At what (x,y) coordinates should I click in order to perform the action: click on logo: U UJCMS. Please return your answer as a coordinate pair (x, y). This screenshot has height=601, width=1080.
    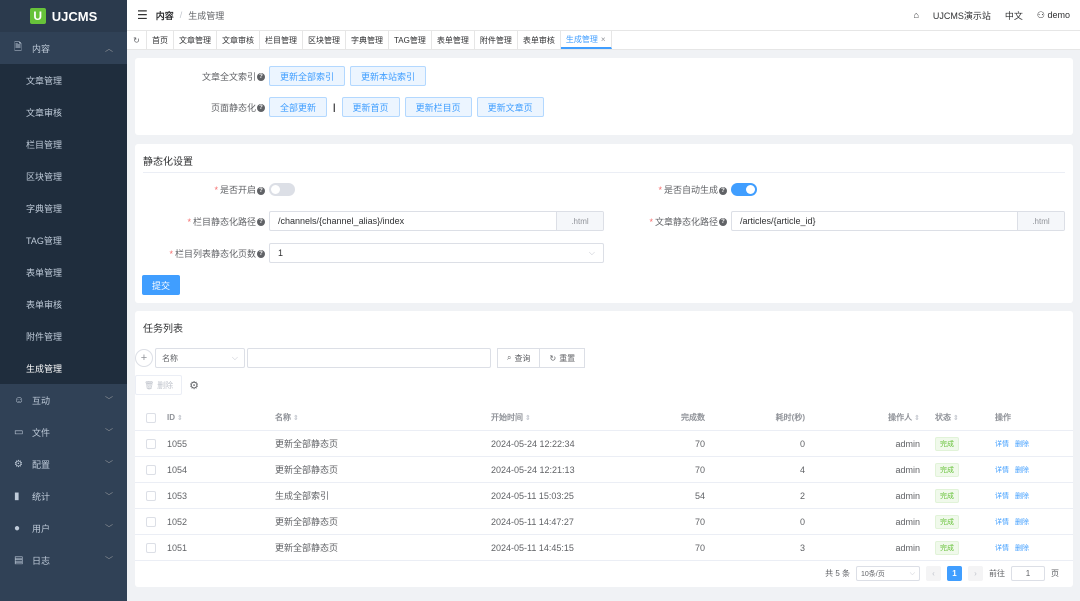
    Looking at the image, I should click on (63, 16).